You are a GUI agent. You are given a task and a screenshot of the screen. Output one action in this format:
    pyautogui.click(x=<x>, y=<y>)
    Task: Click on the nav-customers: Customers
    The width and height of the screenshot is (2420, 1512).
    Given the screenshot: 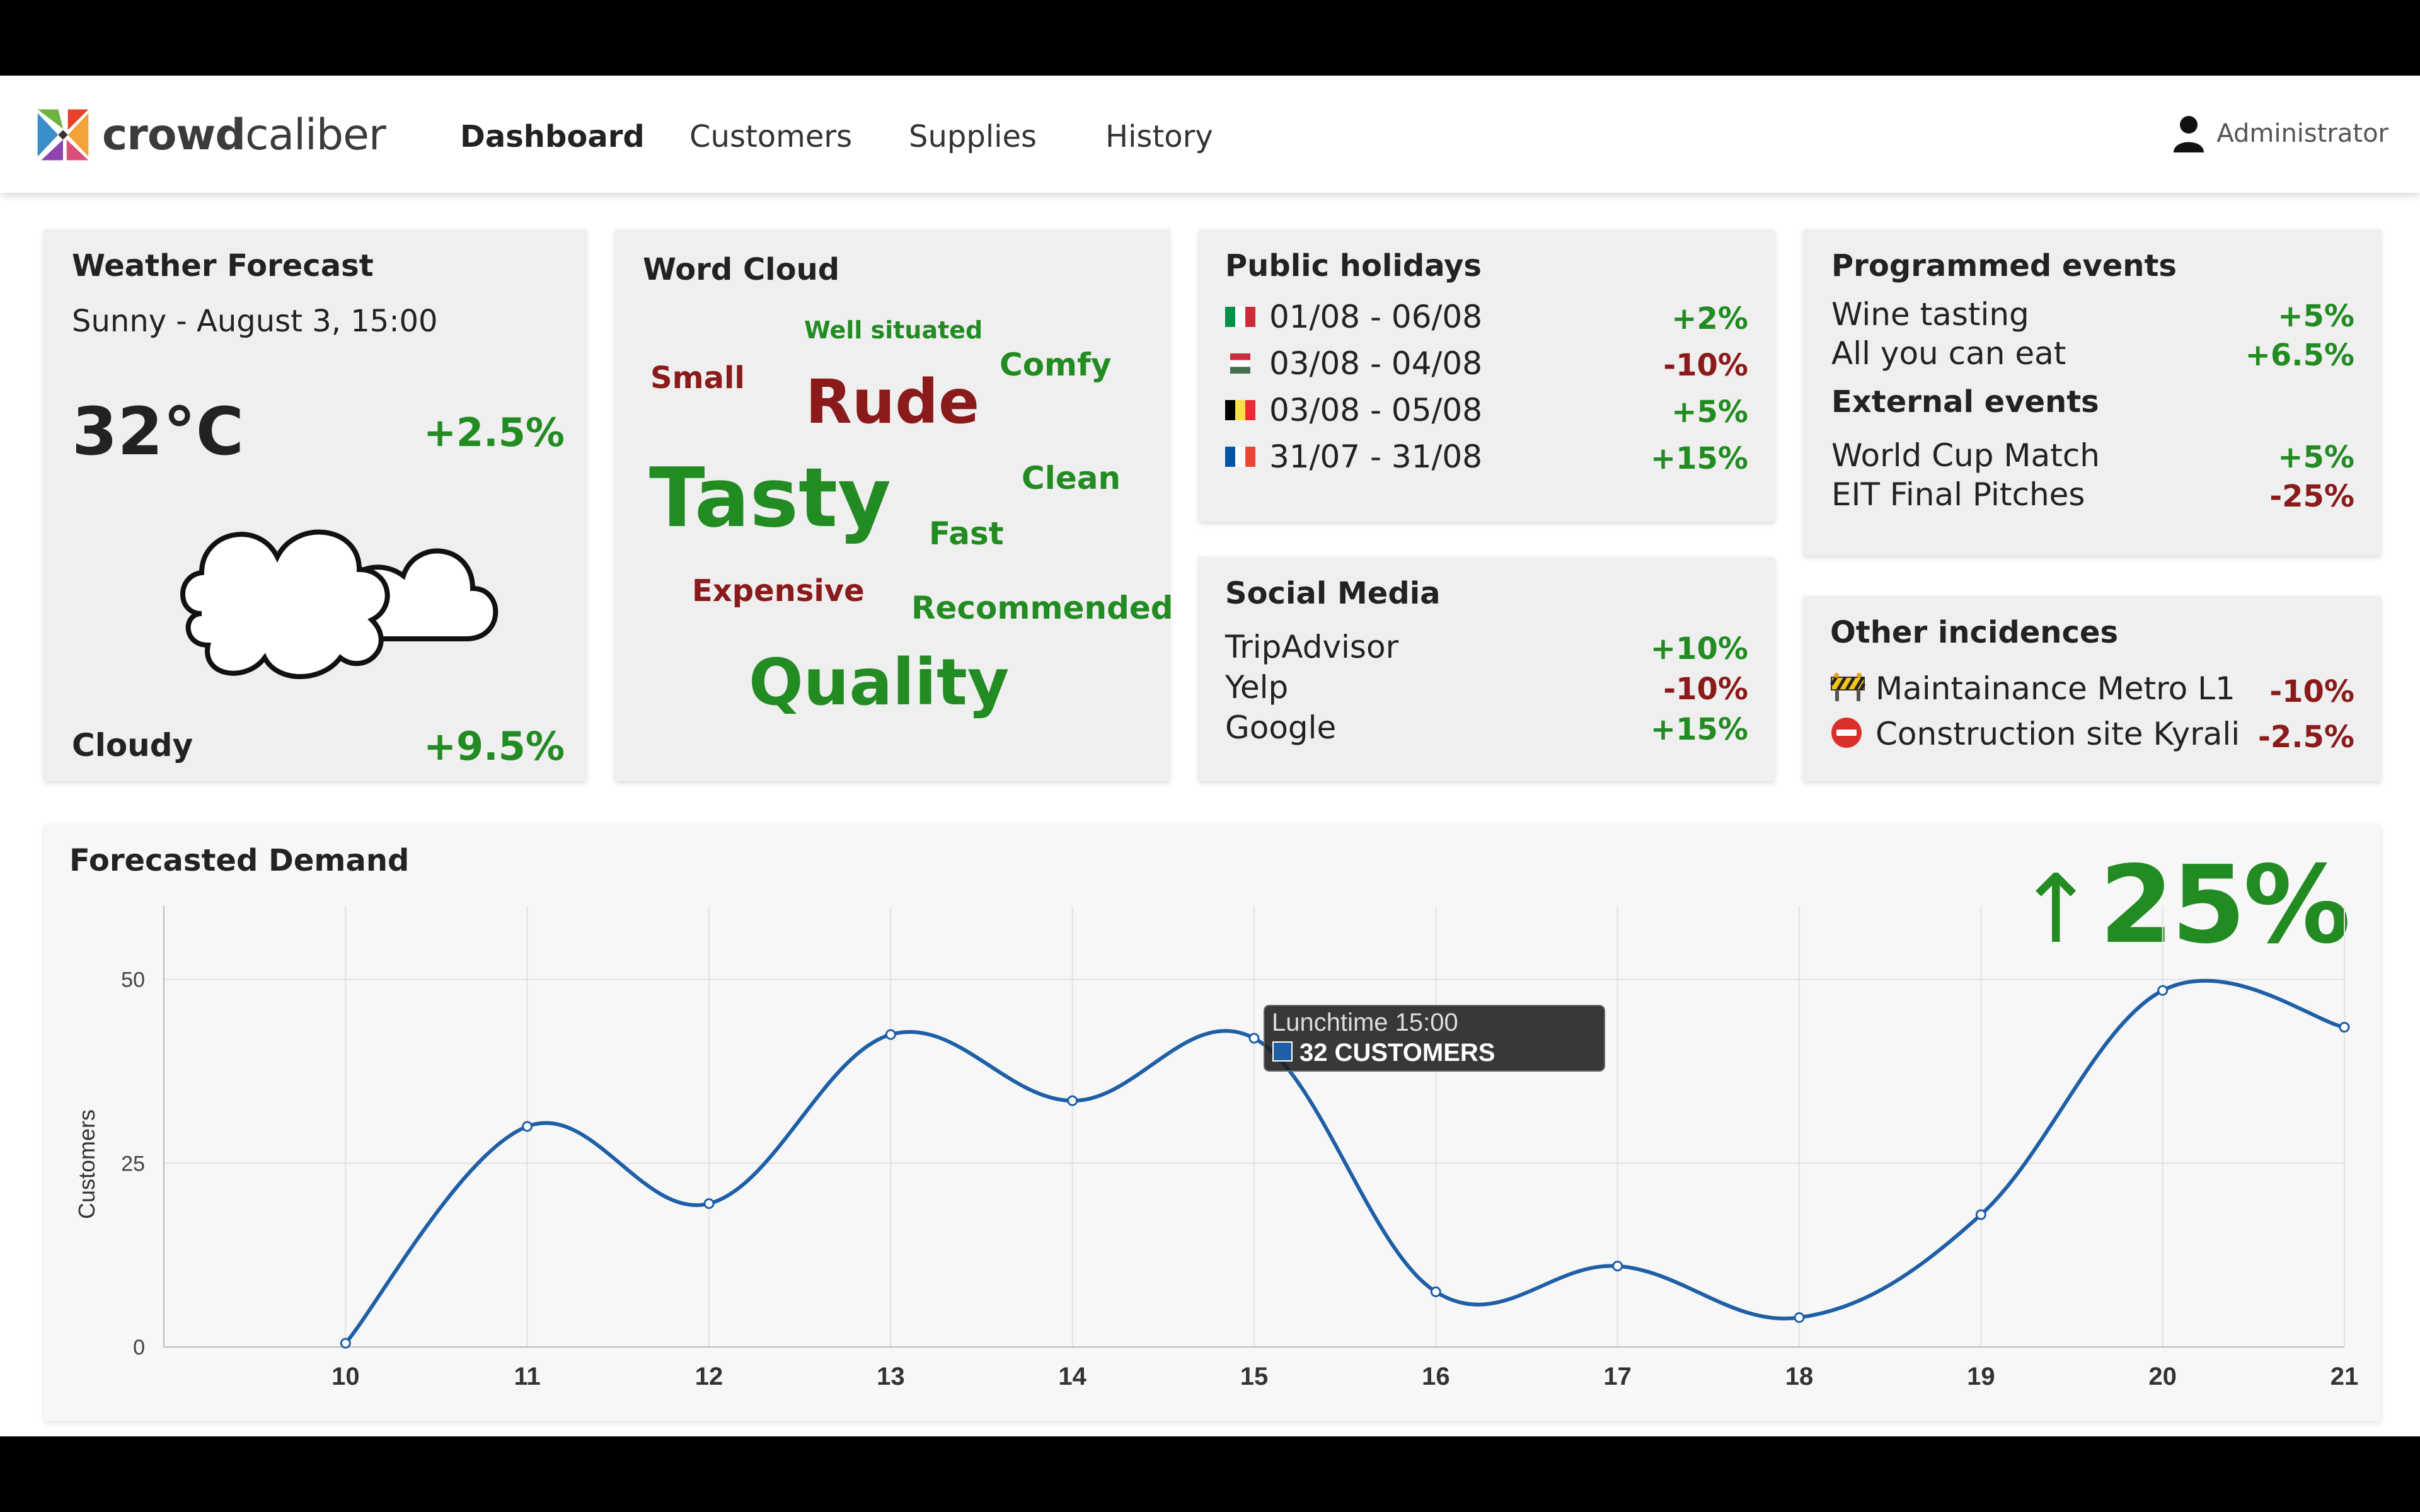 What is the action you would take?
    pyautogui.click(x=771, y=136)
    